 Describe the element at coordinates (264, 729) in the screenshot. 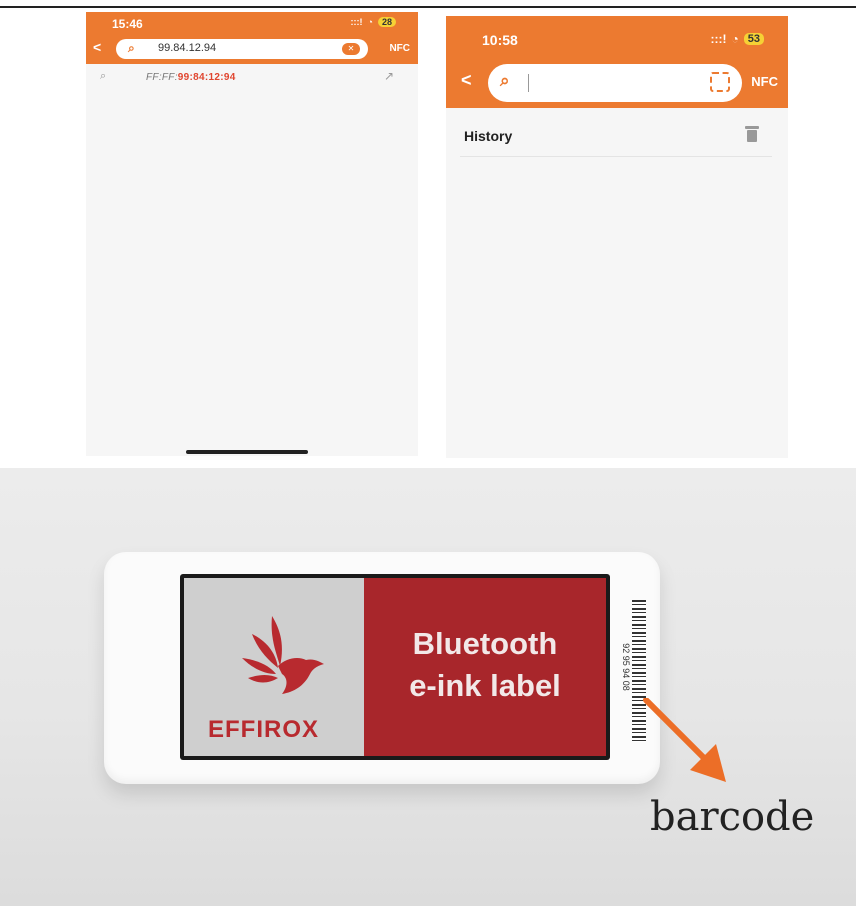

I see `brand-name: EFFIROX` at that location.